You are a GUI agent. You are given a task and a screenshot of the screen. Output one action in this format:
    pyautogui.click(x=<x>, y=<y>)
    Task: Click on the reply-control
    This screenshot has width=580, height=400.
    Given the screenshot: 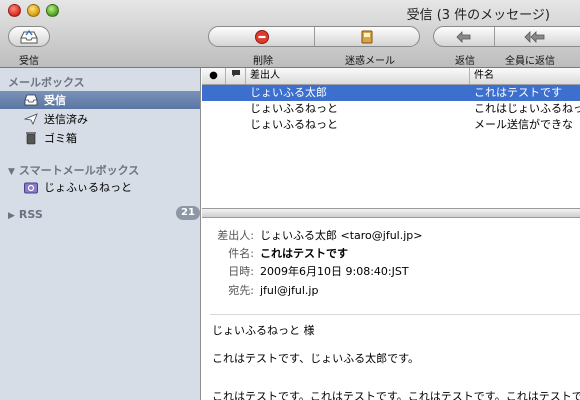 What is the action you would take?
    pyautogui.click(x=506, y=36)
    